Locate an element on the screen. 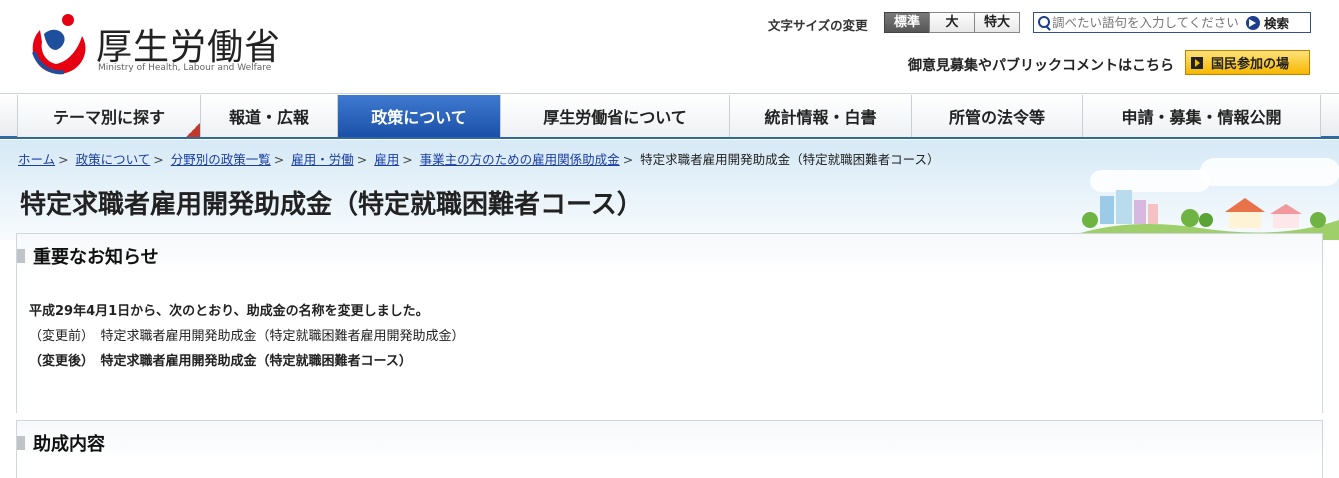  breadcrumb-policy-list: 分野別の政策一覧 is located at coordinates (221, 159).